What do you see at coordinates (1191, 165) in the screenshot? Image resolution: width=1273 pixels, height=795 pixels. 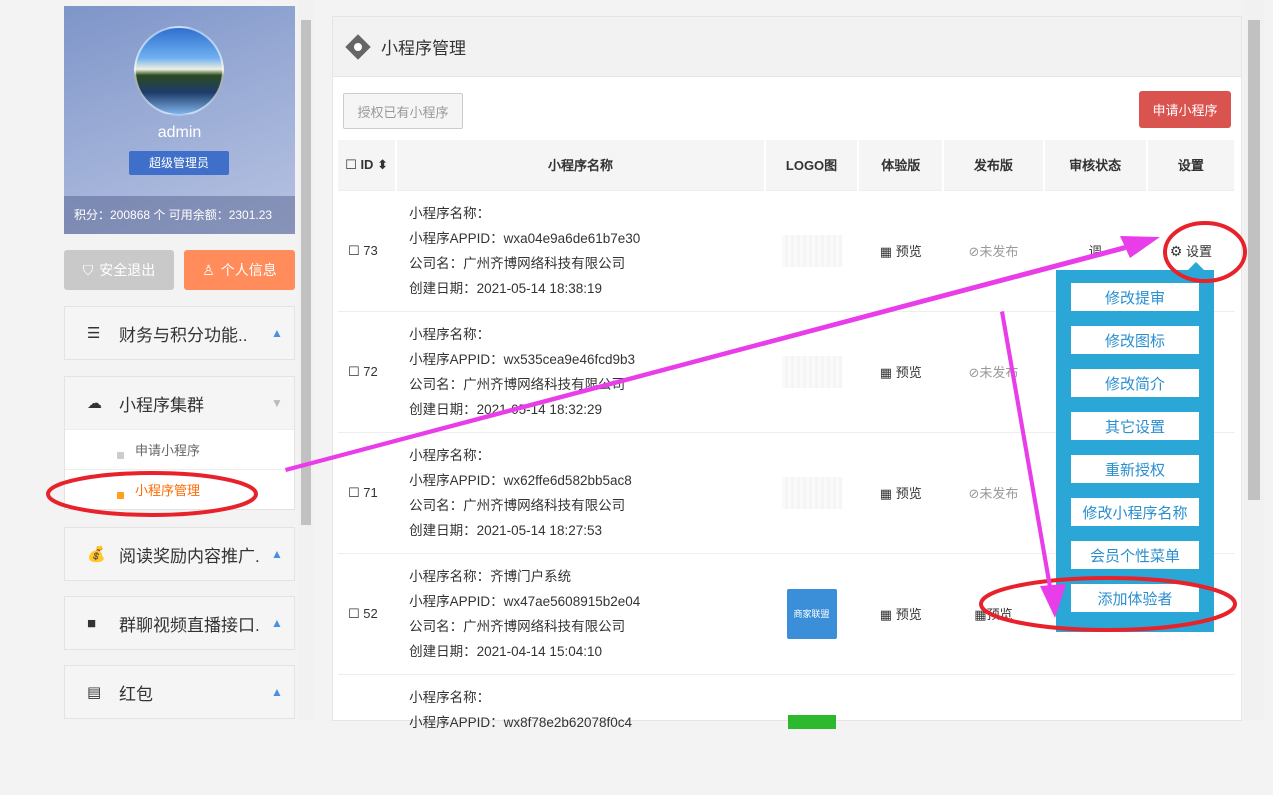 I see `col-setting: 设置` at bounding box center [1191, 165].